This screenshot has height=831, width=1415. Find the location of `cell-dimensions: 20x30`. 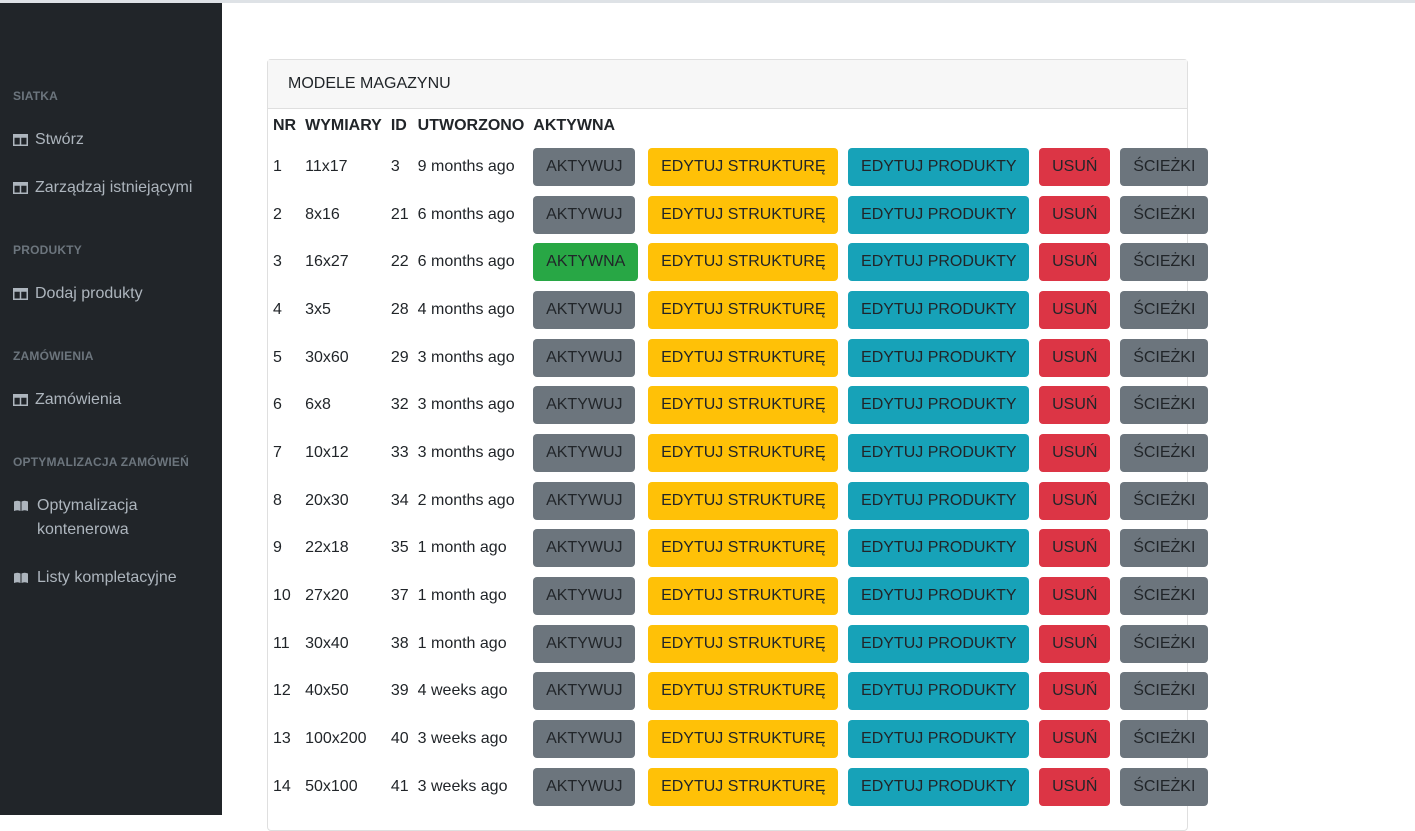

cell-dimensions: 20x30 is located at coordinates (327, 500).